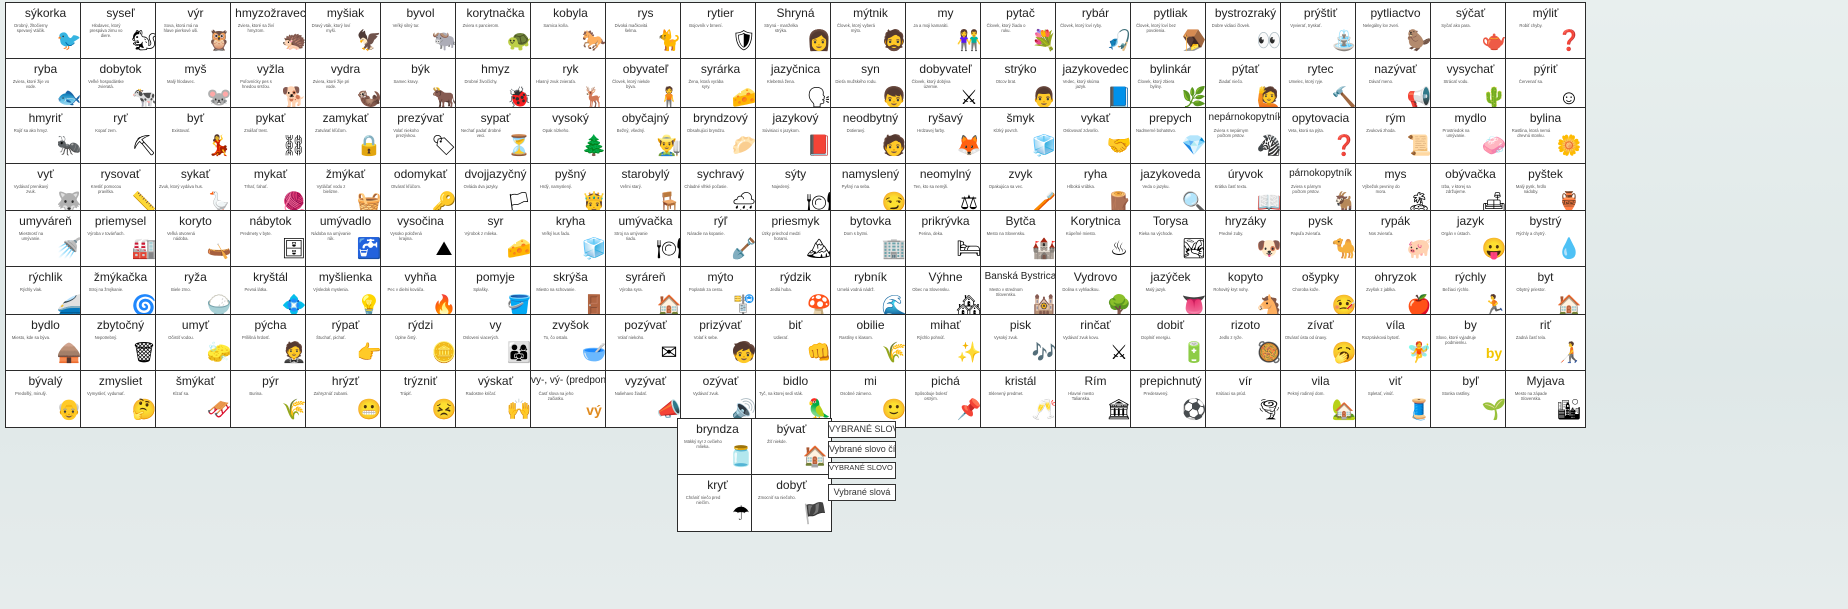  Describe the element at coordinates (1320, 136) in the screenshot. I see `word-card: opytovacia Veta, ktorá sa pýta. ❓` at that location.